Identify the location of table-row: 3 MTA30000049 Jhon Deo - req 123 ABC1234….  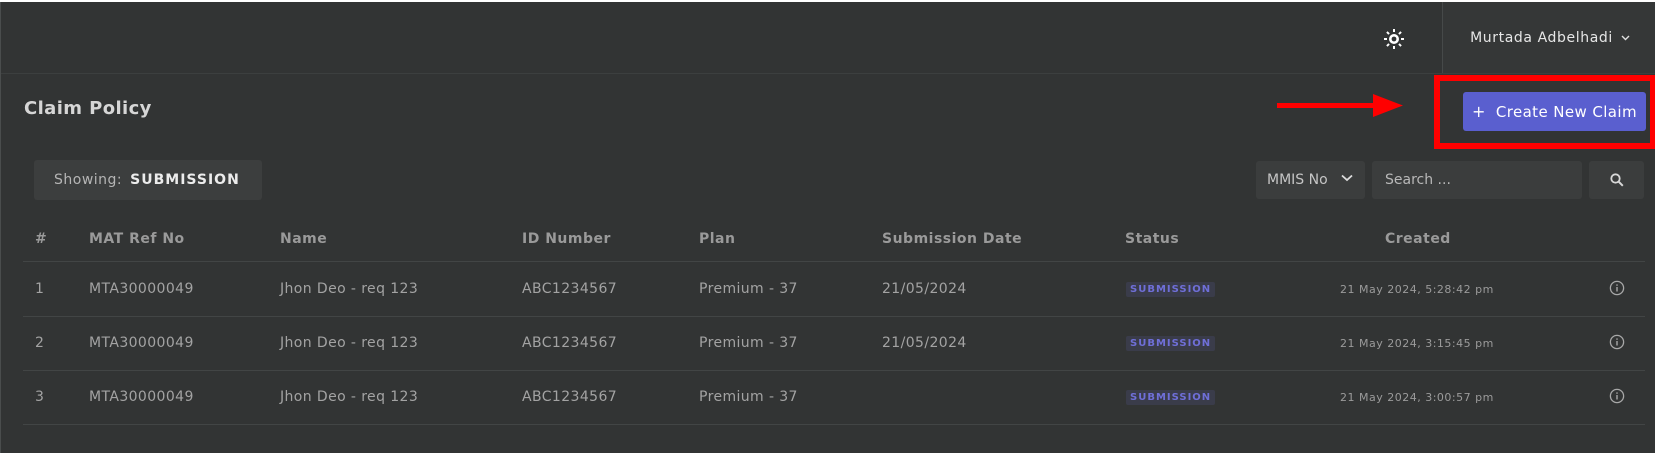
(834, 397).